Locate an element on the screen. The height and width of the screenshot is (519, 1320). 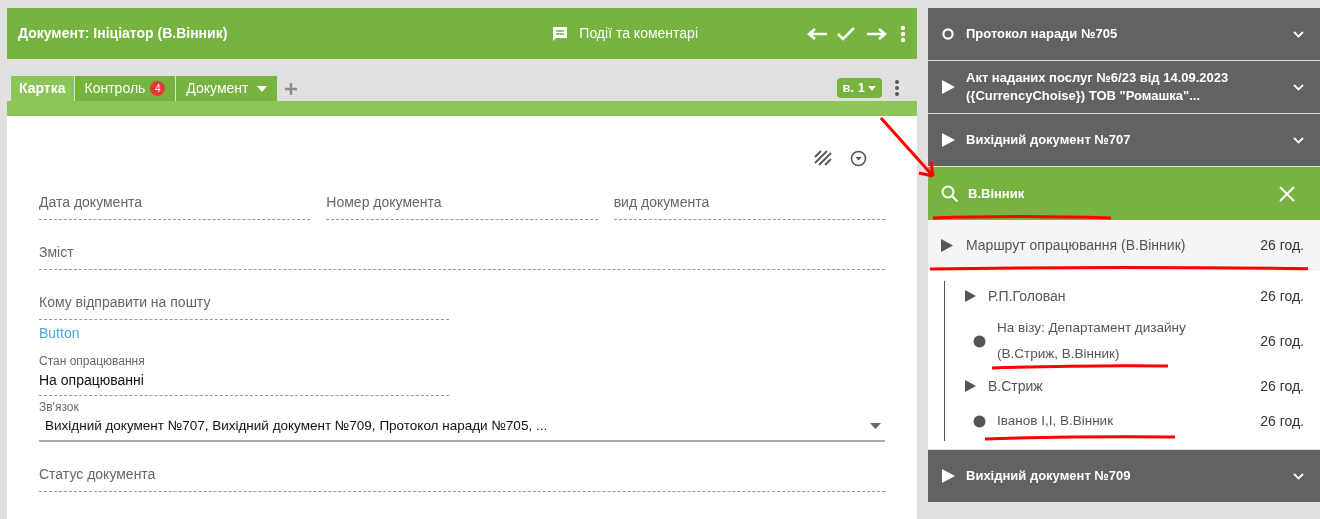
tab: Контроль 4 is located at coordinates (125, 88).